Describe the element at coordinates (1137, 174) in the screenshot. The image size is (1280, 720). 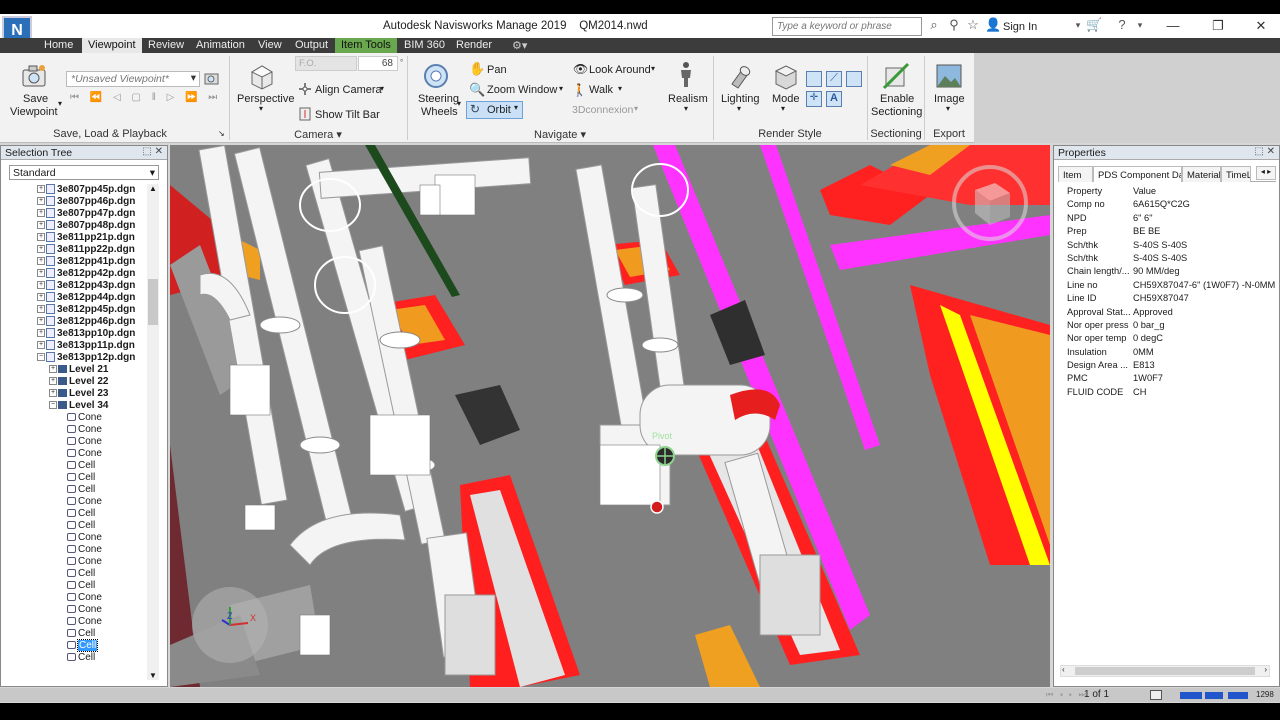
I see `properties-tab-pds-component-data: PDS Component Data` at that location.